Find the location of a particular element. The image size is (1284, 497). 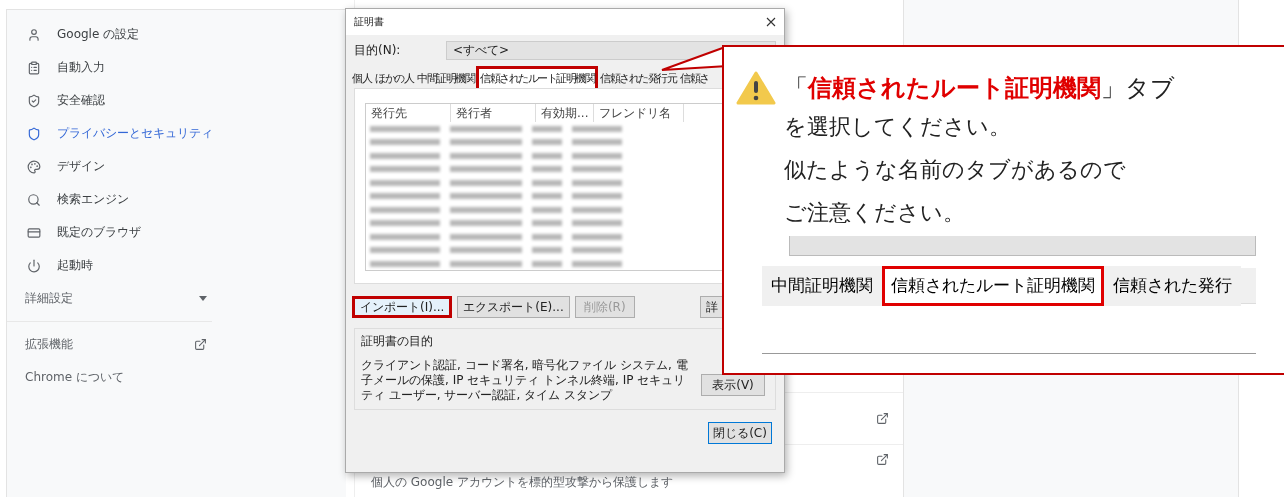

extensions-link: 拡張機能 is located at coordinates (107, 344).